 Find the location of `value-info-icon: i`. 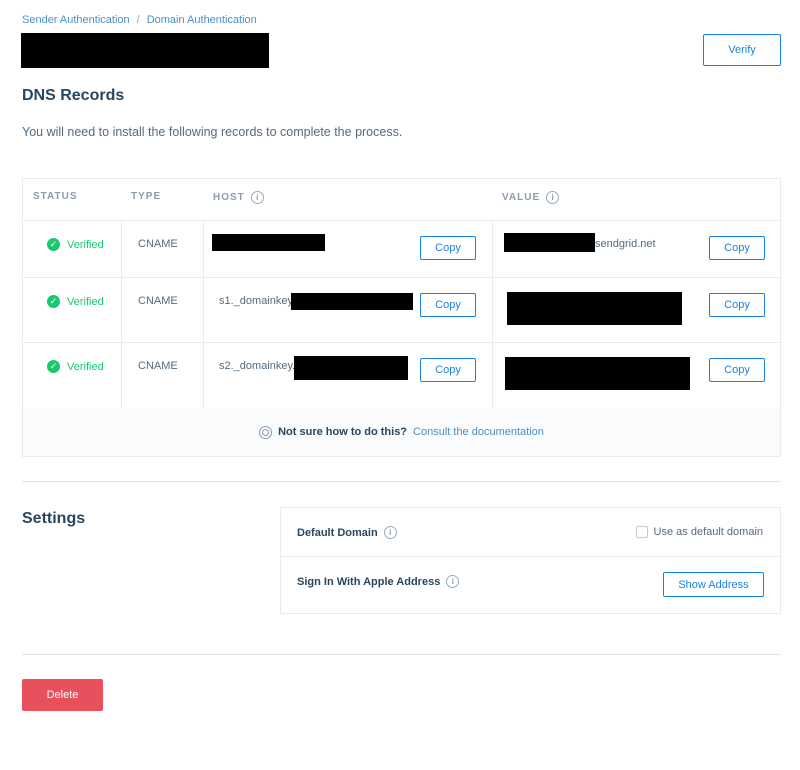

value-info-icon: i is located at coordinates (553, 197).